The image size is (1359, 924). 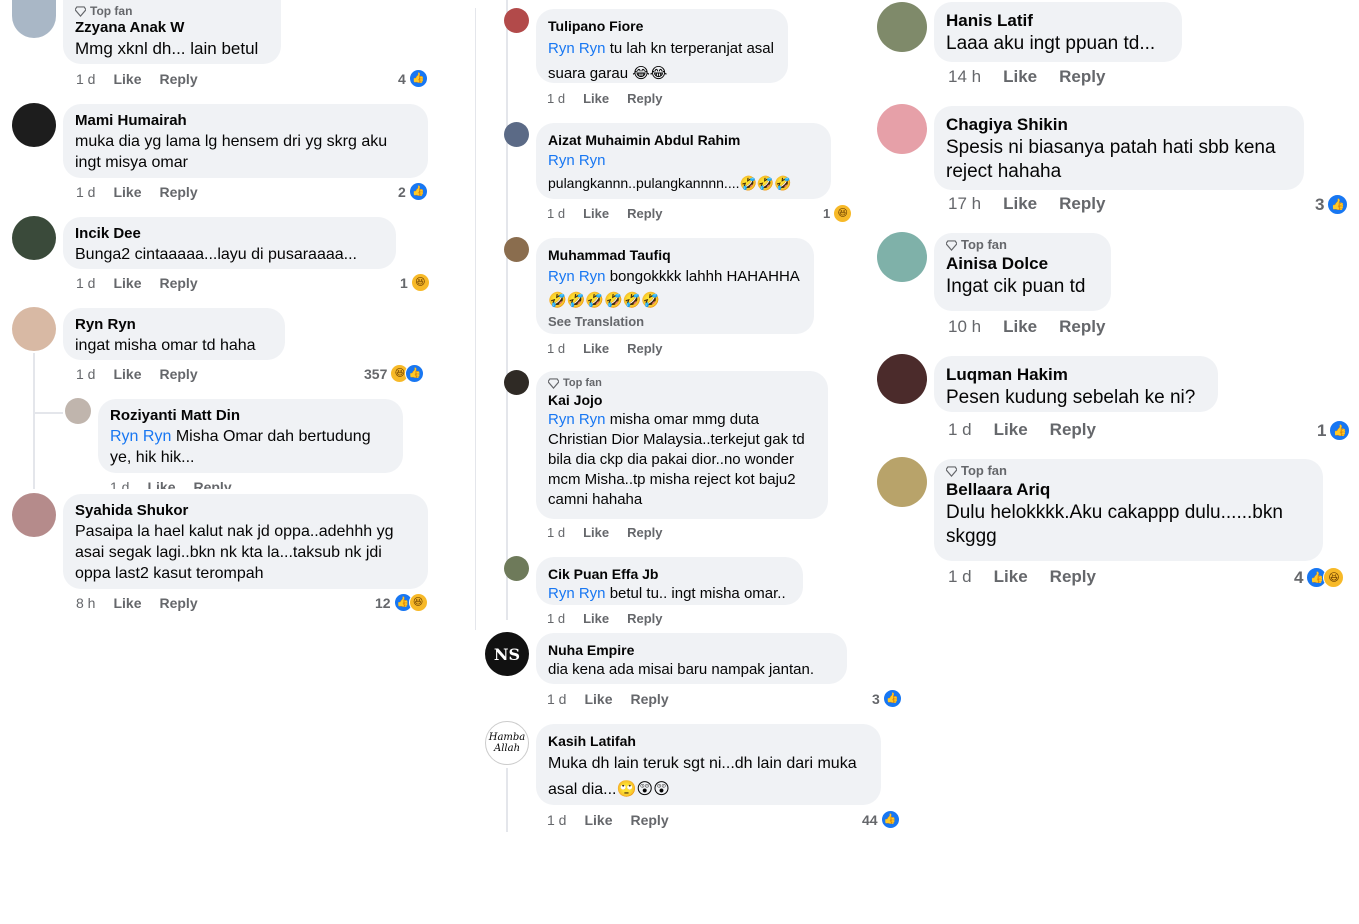 What do you see at coordinates (507, 654) in the screenshot?
I see `avatar: NS` at bounding box center [507, 654].